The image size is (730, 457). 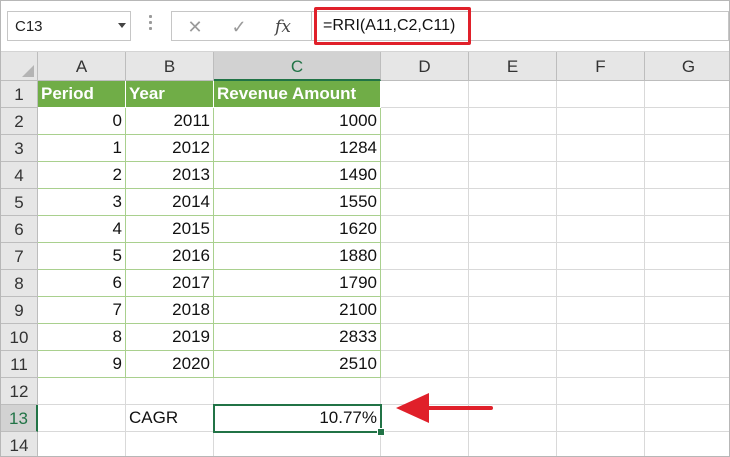 What do you see at coordinates (82, 94) in the screenshot?
I see `table-header-period: Period` at bounding box center [82, 94].